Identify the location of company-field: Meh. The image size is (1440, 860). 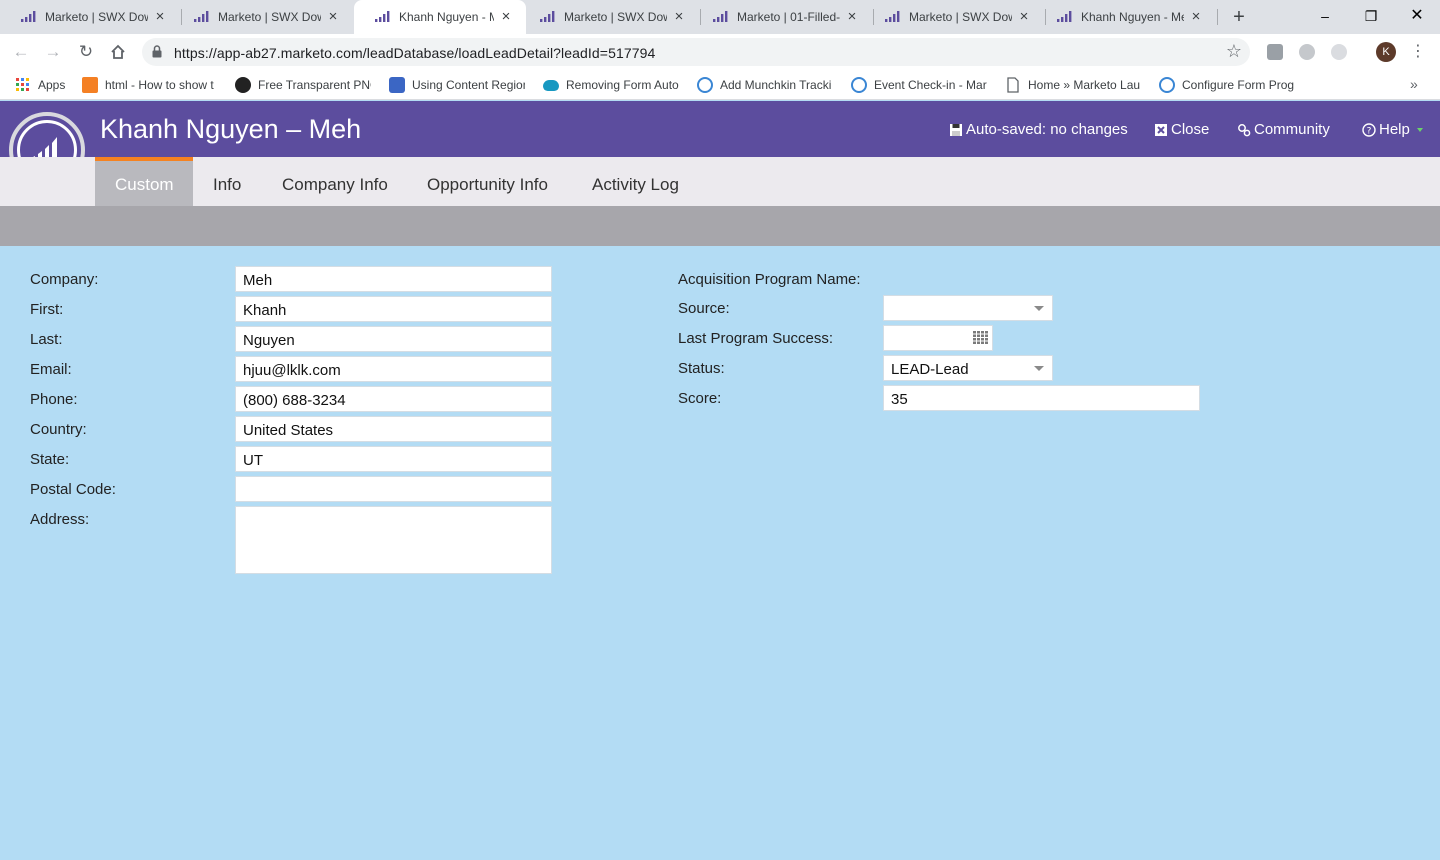
(393, 279).